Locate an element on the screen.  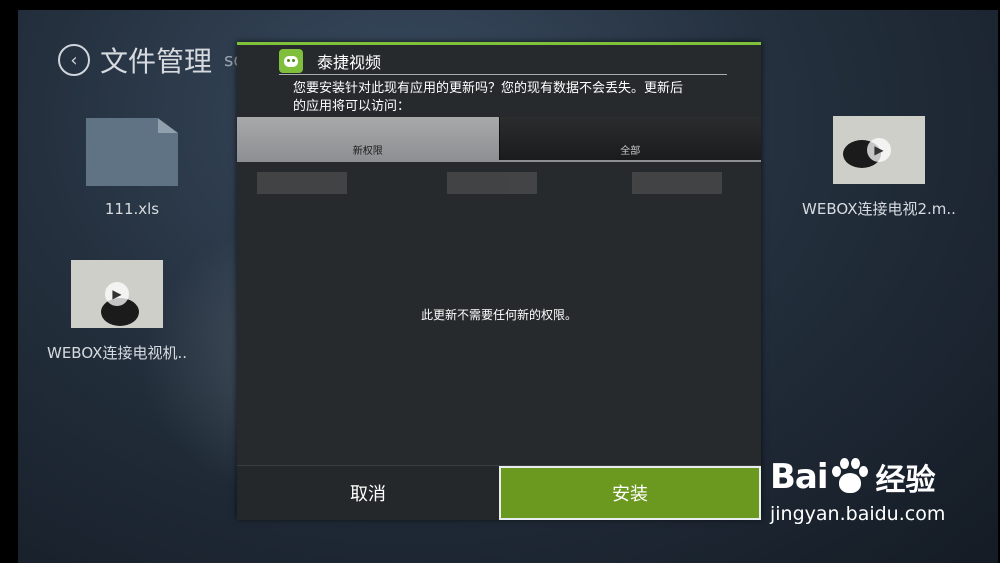
file-tile: ▶ WEBOX连接电视机.. is located at coordinates (117, 311).